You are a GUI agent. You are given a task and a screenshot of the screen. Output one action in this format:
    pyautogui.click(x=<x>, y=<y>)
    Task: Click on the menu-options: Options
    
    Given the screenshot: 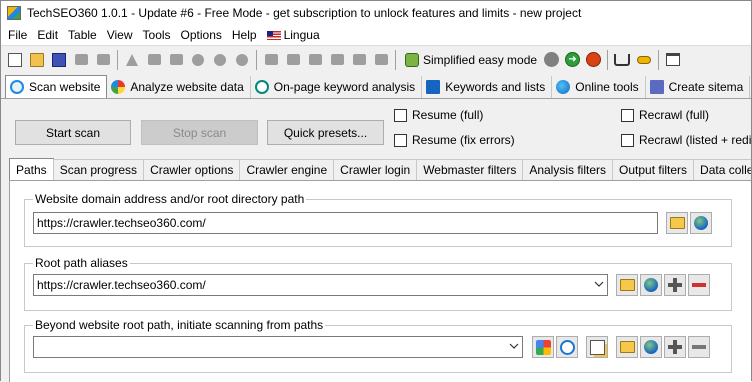 What is the action you would take?
    pyautogui.click(x=201, y=35)
    